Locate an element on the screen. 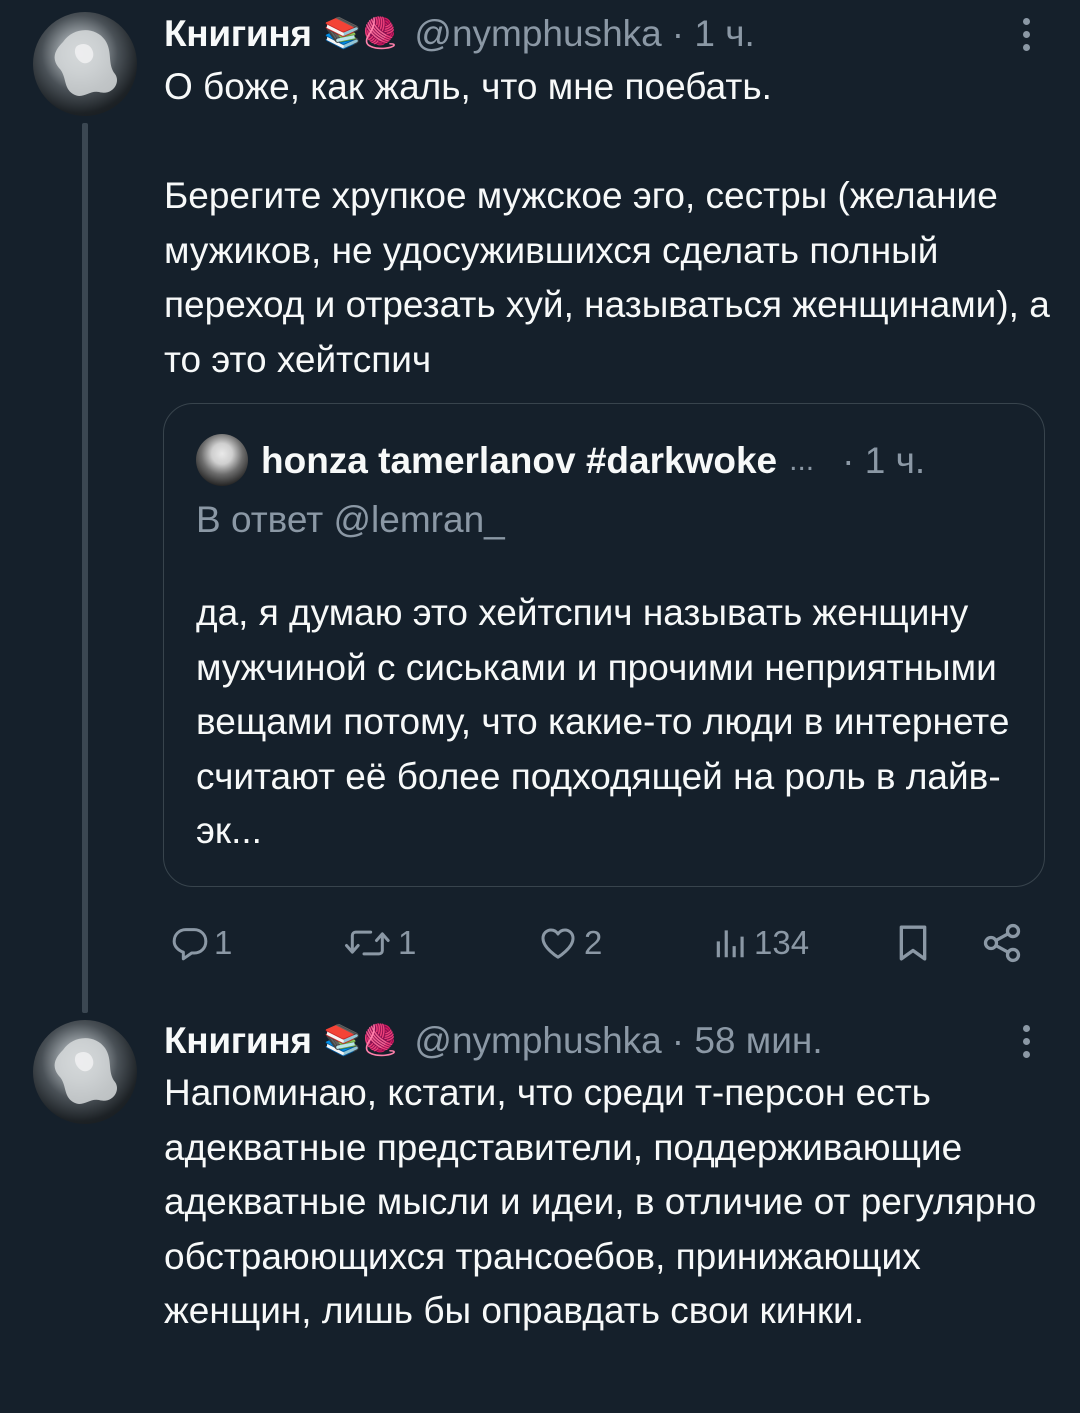  bookmark-icon is located at coordinates (913, 943).